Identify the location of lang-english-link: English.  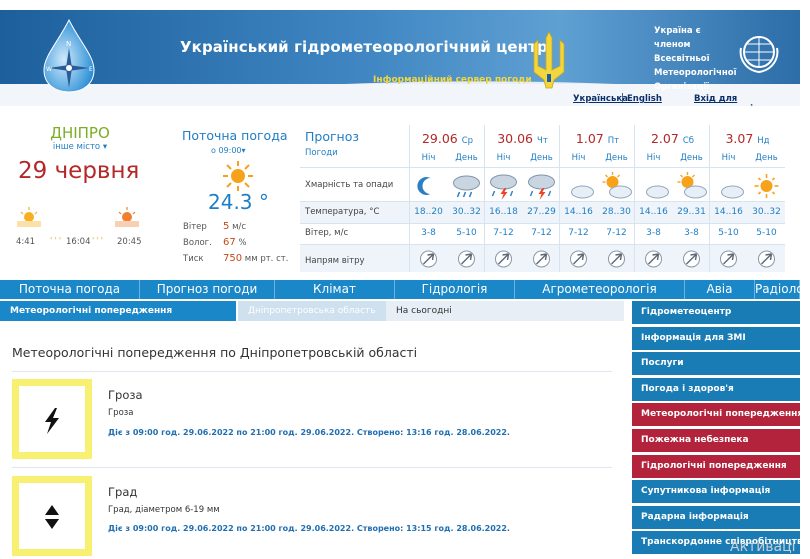
(644, 99).